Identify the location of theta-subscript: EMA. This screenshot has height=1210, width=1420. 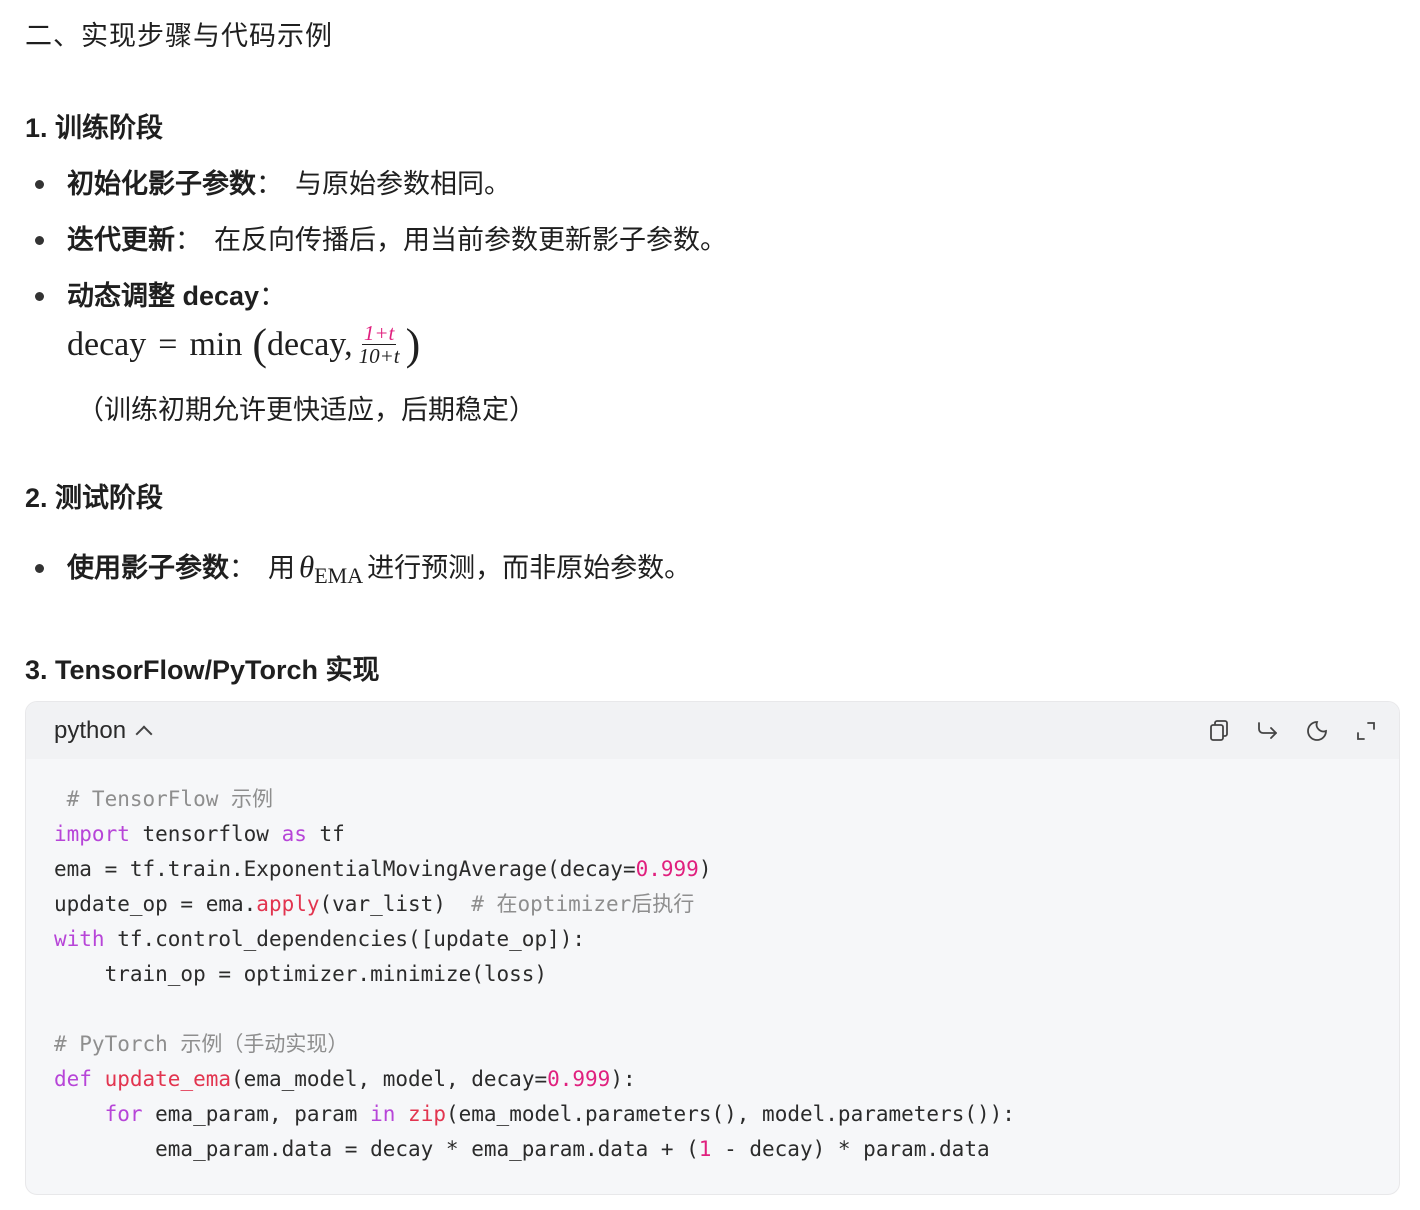
(339, 575).